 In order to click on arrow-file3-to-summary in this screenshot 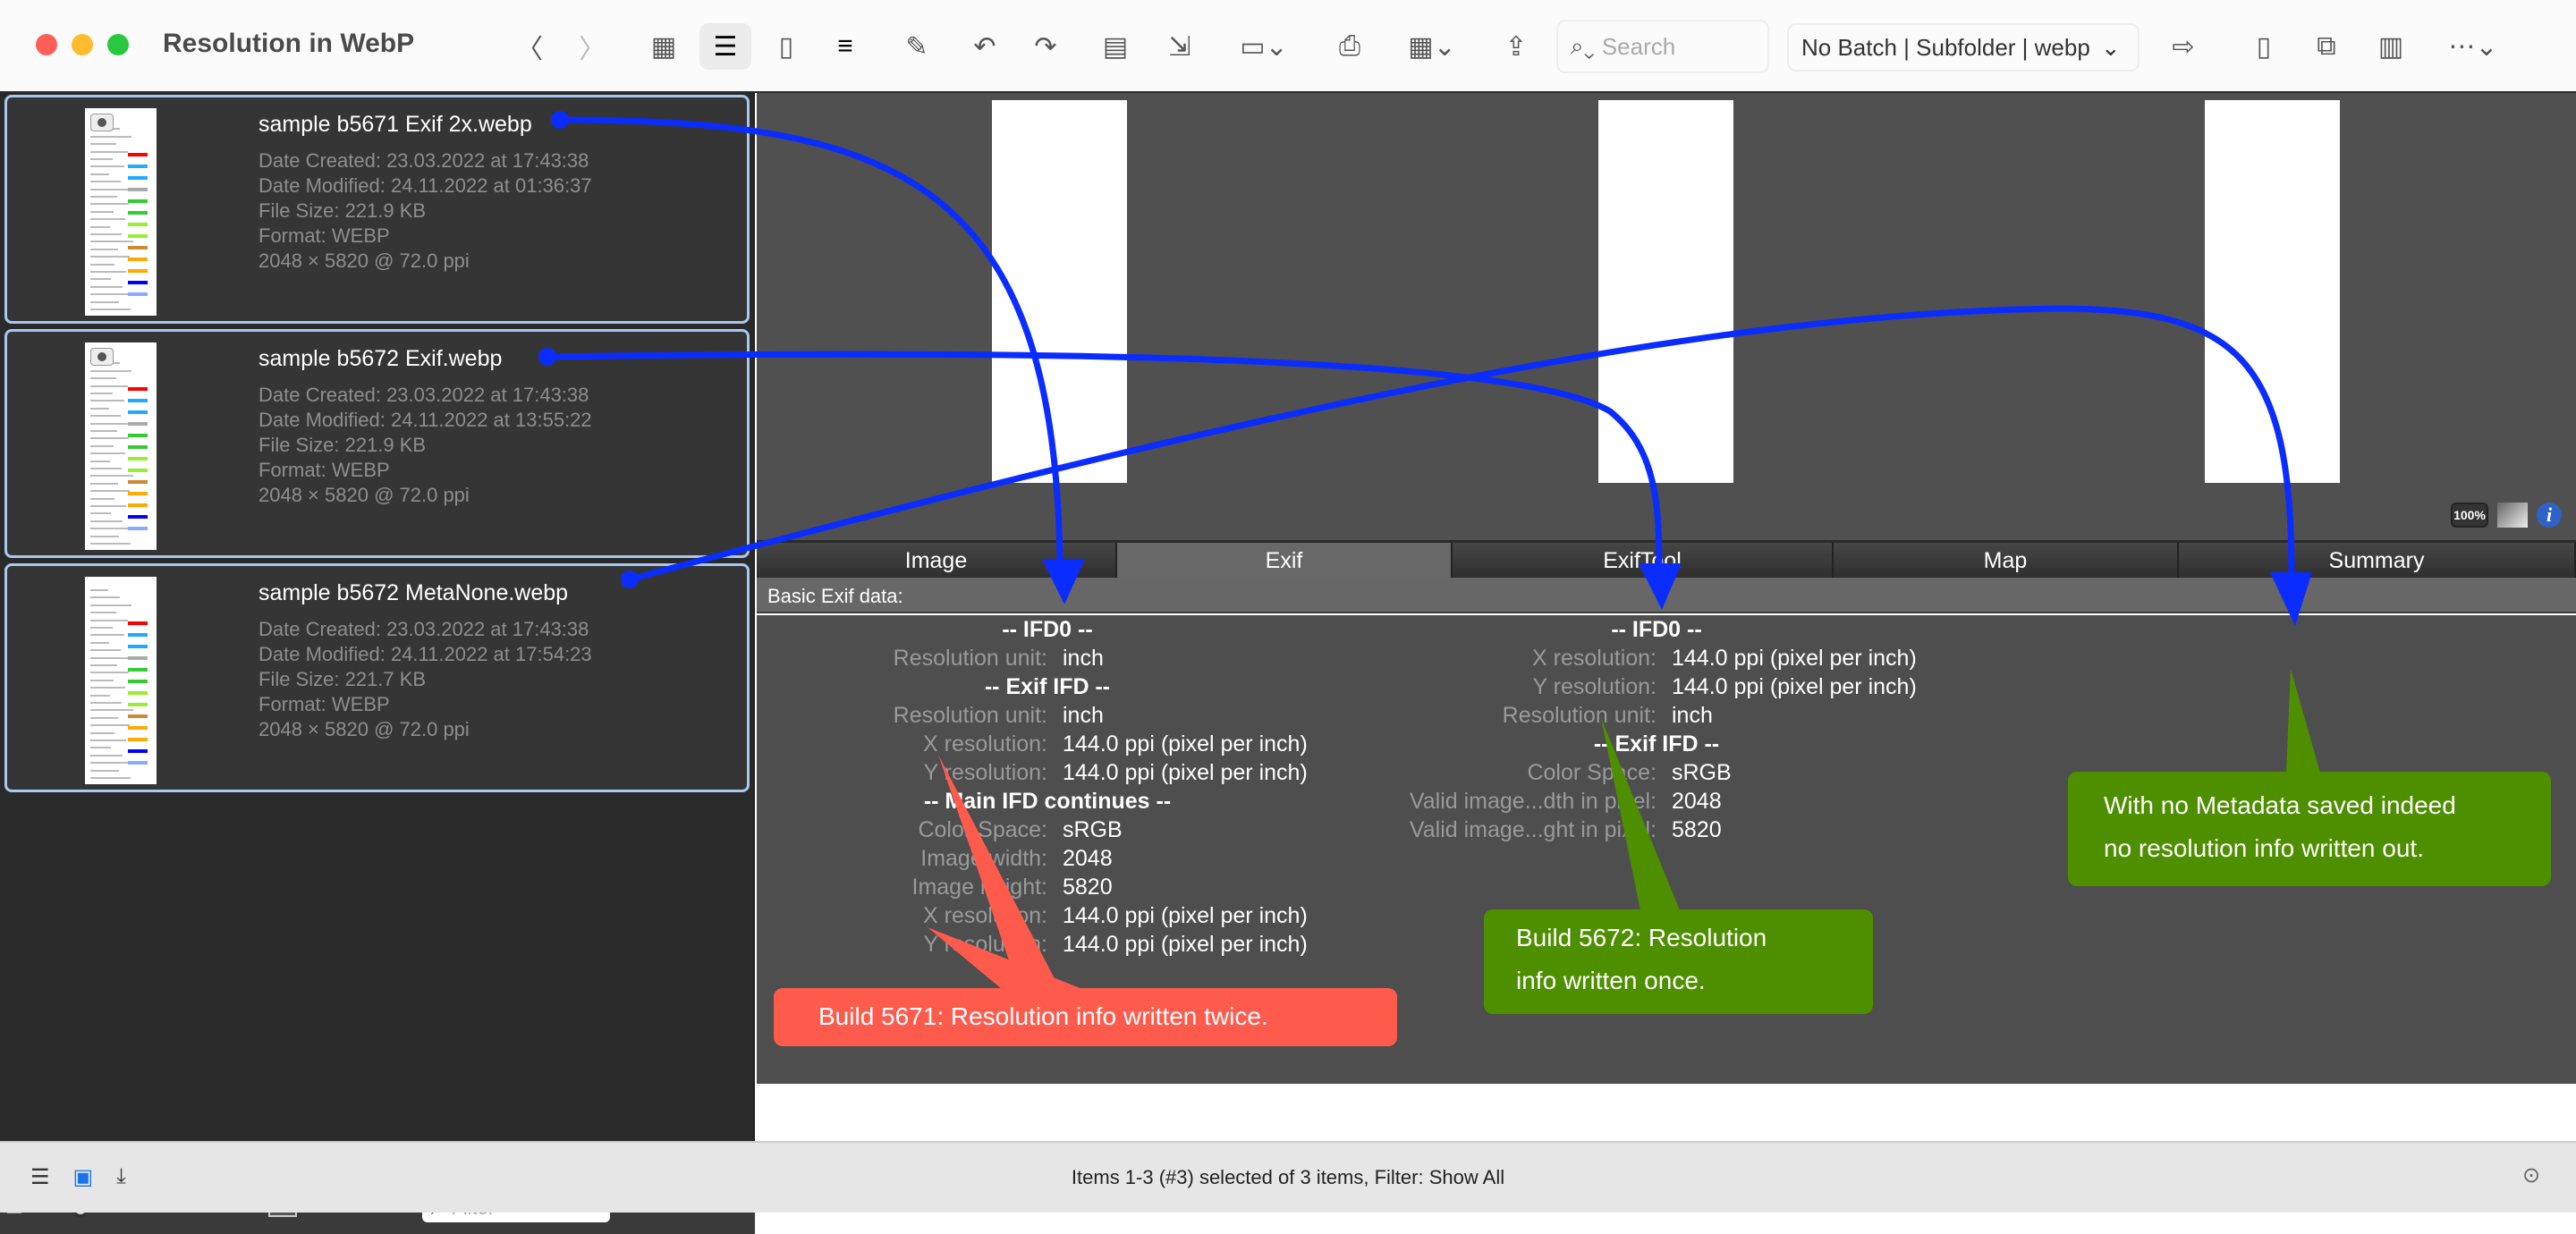, I will do `click(1462, 444)`.